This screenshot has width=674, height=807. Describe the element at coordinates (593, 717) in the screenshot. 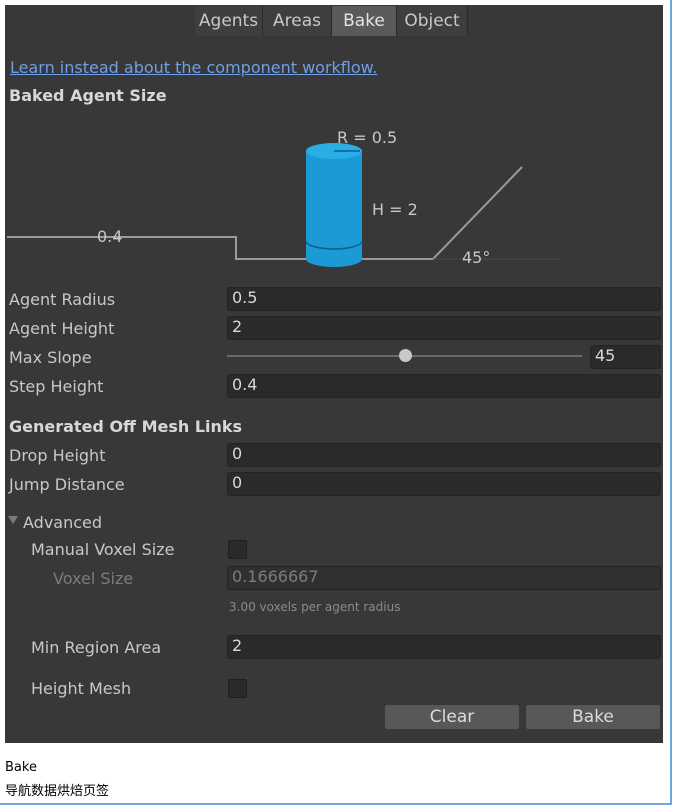

I see `bake-button: Bake` at that location.